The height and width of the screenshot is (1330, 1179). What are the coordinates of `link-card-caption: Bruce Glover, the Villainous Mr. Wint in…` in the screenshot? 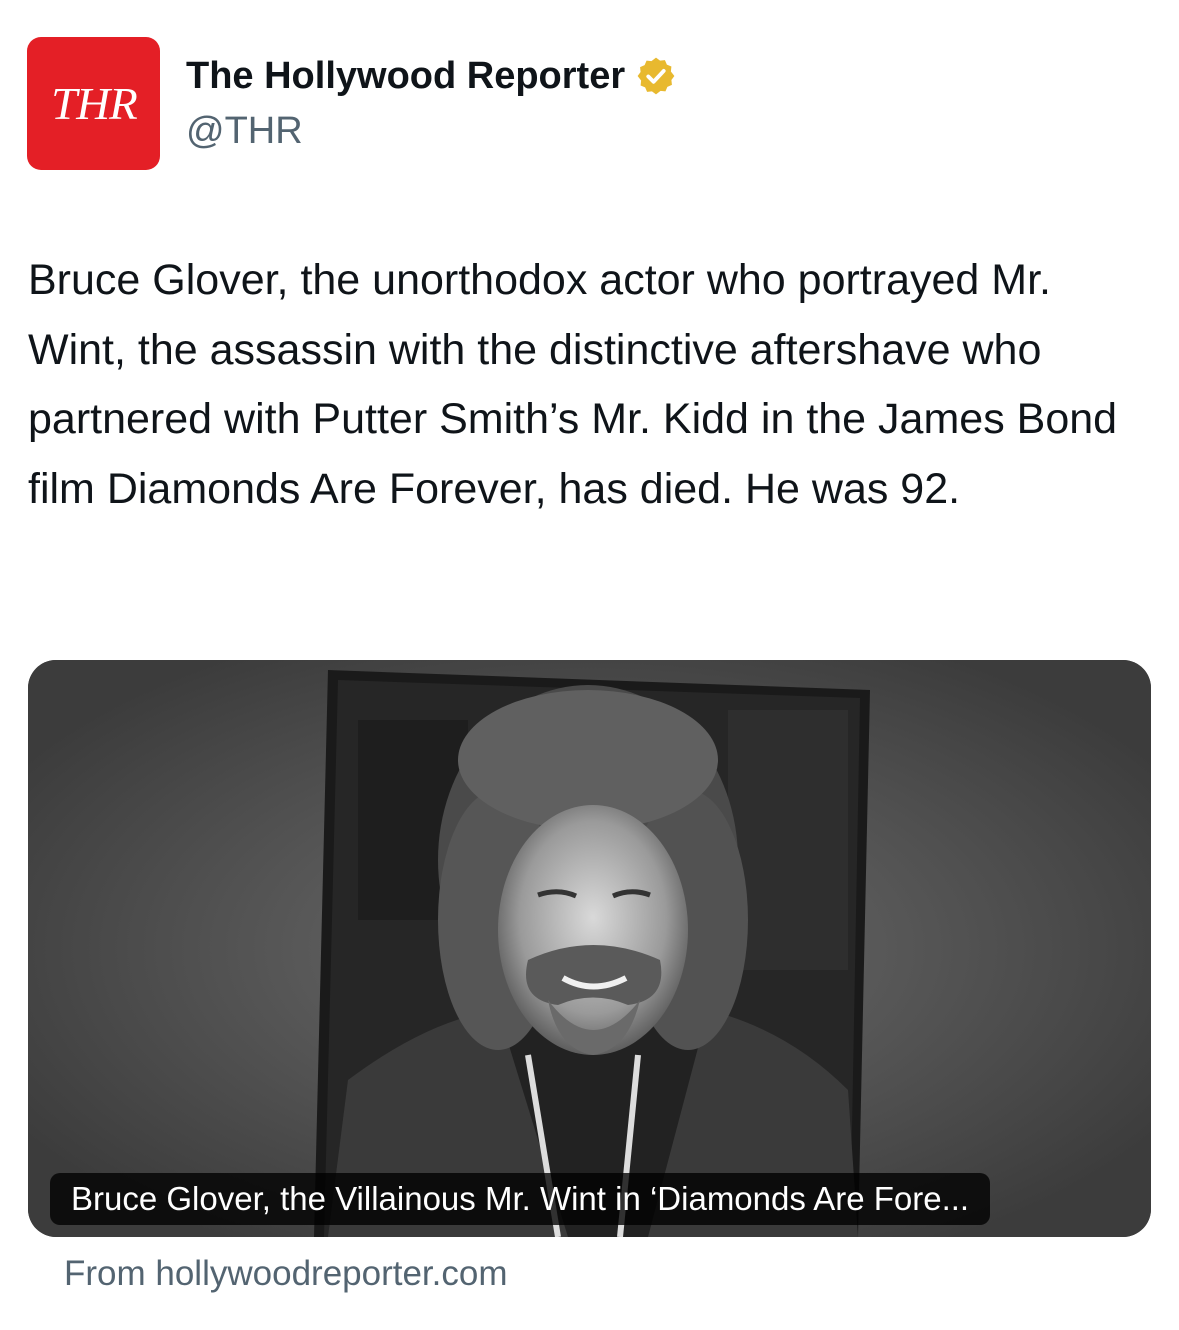 It's located at (520, 1199).